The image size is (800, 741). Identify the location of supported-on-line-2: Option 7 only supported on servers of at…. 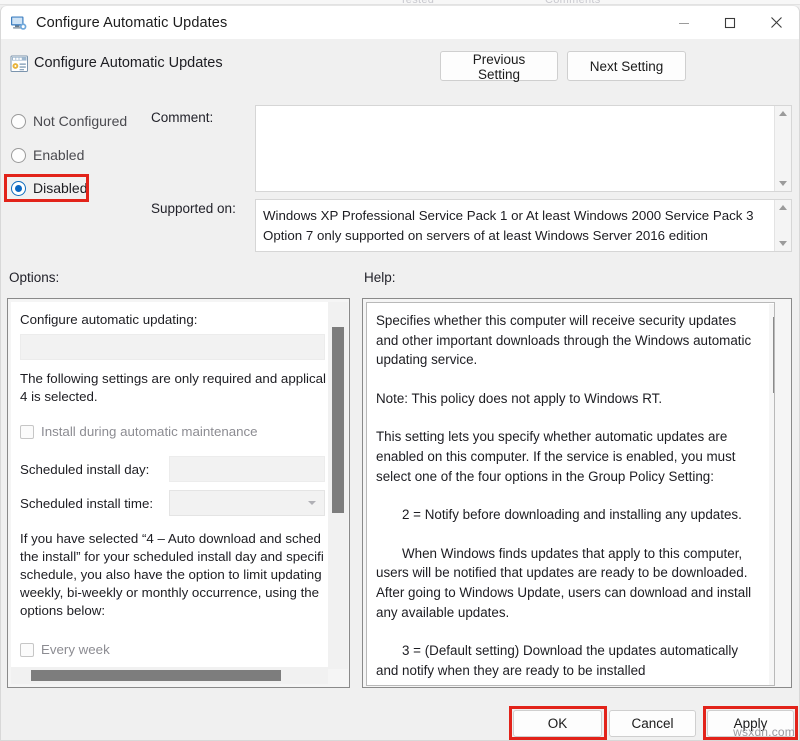
(485, 235).